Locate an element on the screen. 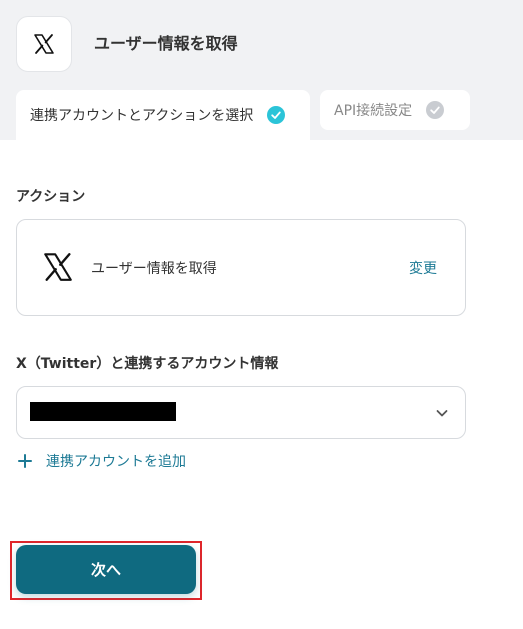 Image resolution: width=523 pixels, height=629 pixels. chevron-down-icon is located at coordinates (442, 413).